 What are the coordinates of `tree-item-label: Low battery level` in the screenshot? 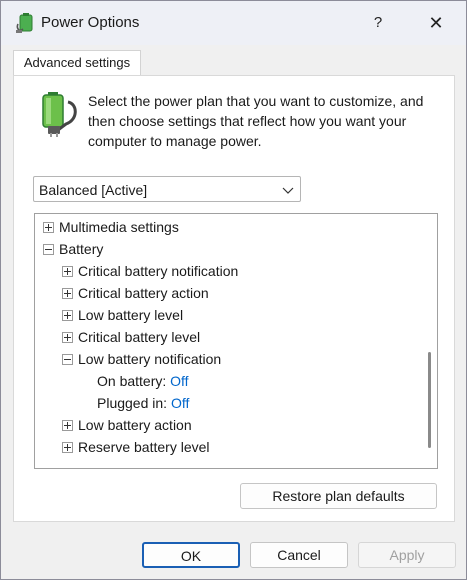 It's located at (131, 315).